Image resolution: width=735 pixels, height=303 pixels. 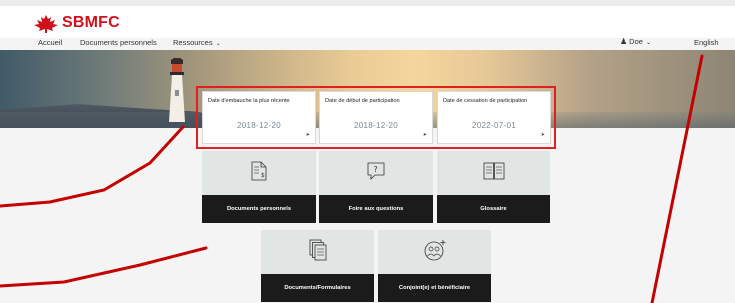 What do you see at coordinates (177, 90) in the screenshot?
I see `lighthouse-image` at bounding box center [177, 90].